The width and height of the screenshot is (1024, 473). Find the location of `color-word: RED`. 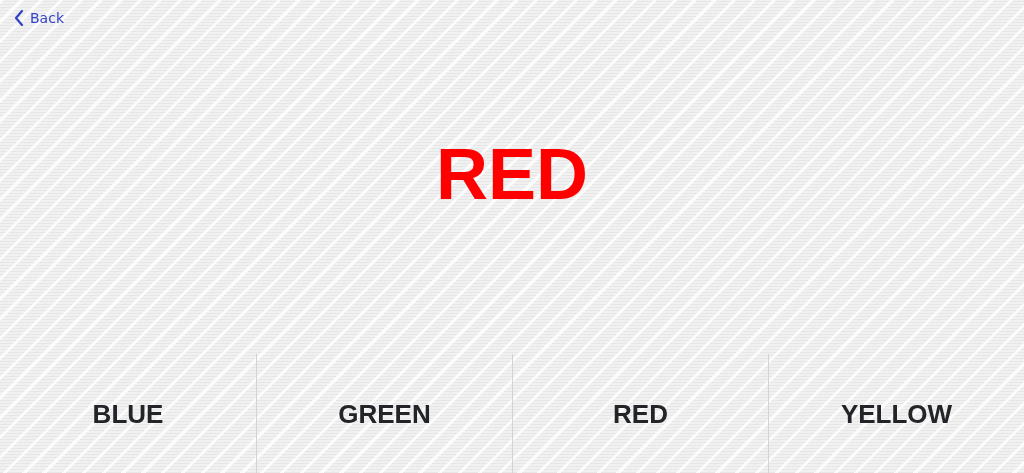

color-word: RED is located at coordinates (512, 174).